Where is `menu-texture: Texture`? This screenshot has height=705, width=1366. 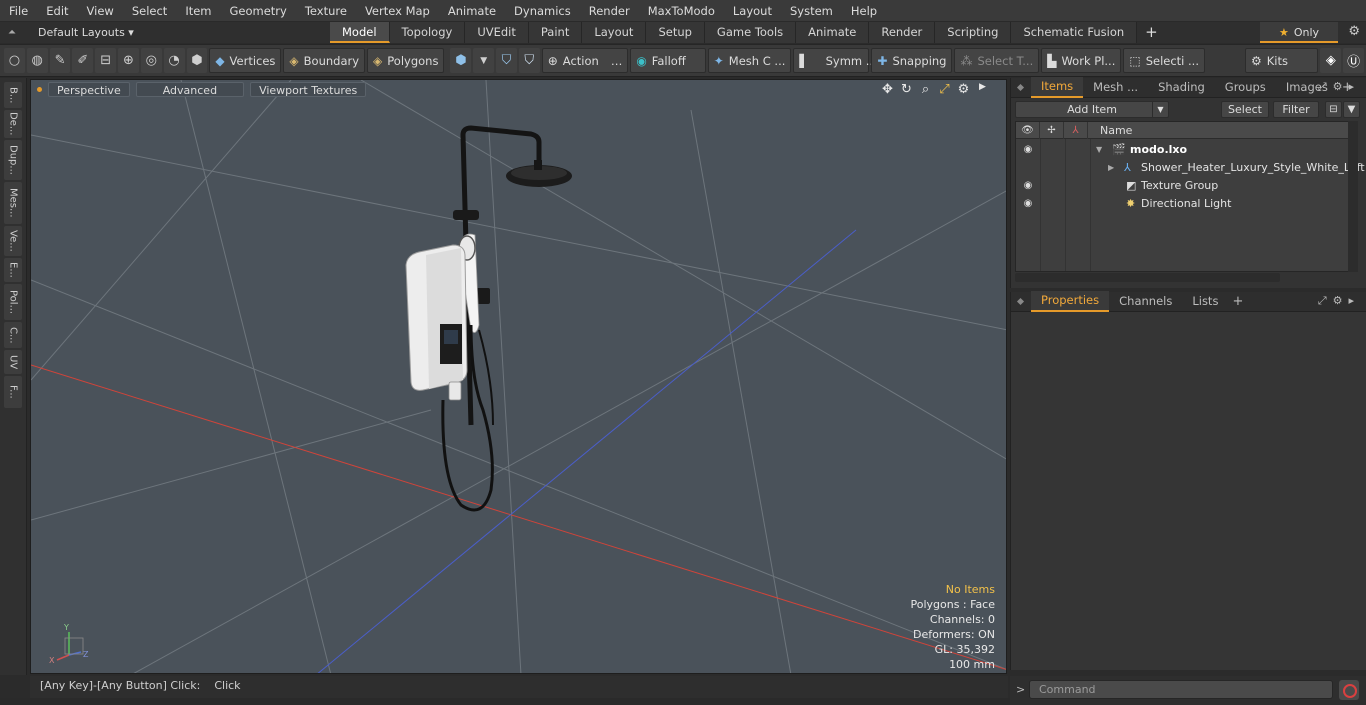
menu-texture: Texture is located at coordinates (326, 11).